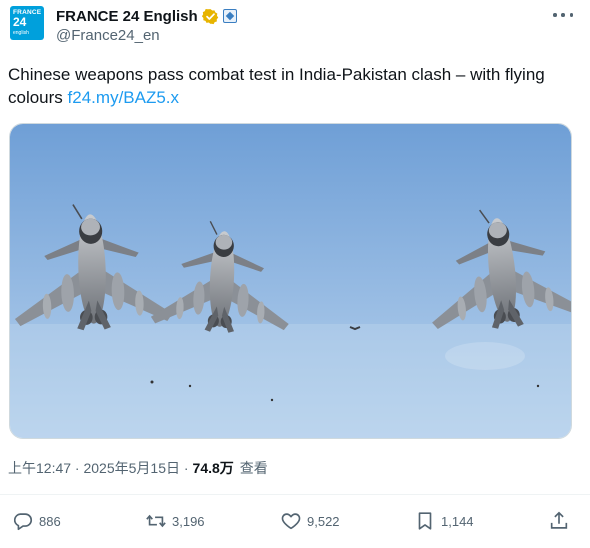  Describe the element at coordinates (156, 521) in the screenshot. I see `repost-icon` at that location.